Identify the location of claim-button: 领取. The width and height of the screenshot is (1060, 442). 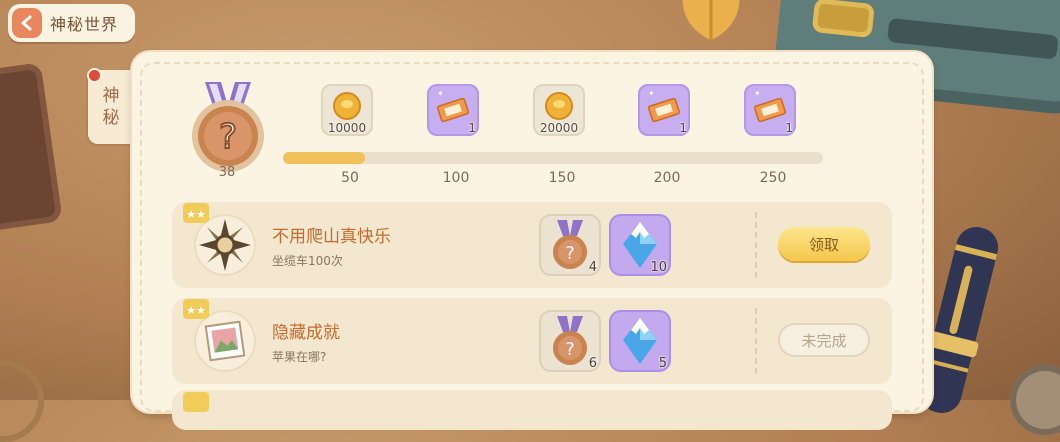
(824, 244).